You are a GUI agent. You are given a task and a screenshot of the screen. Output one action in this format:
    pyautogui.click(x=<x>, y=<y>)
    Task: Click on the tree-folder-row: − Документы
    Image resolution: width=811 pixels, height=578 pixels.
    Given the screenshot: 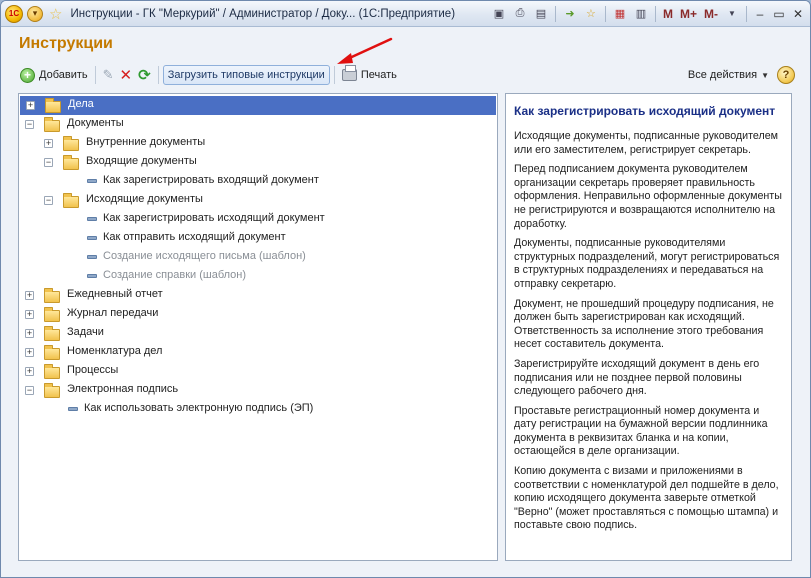 What is the action you would take?
    pyautogui.click(x=258, y=124)
    